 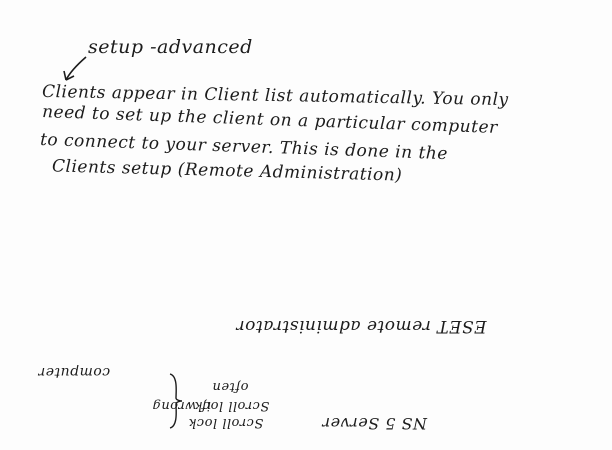 I want to click on computer-text: computer, so click(x=74, y=372).